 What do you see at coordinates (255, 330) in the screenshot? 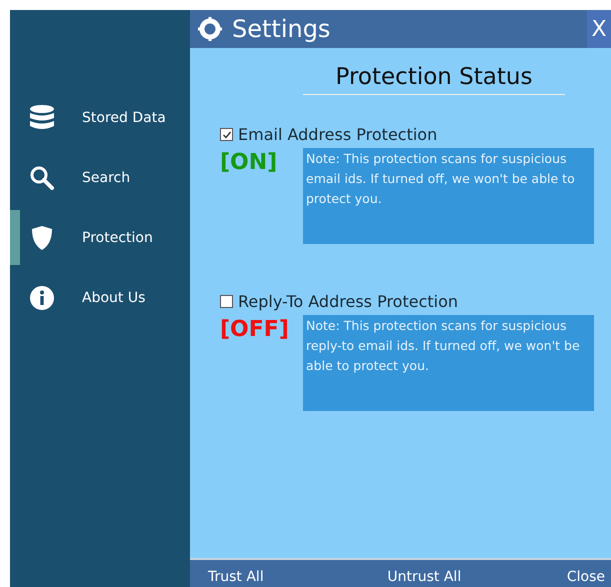
I see `status-label: [OFF]` at bounding box center [255, 330].